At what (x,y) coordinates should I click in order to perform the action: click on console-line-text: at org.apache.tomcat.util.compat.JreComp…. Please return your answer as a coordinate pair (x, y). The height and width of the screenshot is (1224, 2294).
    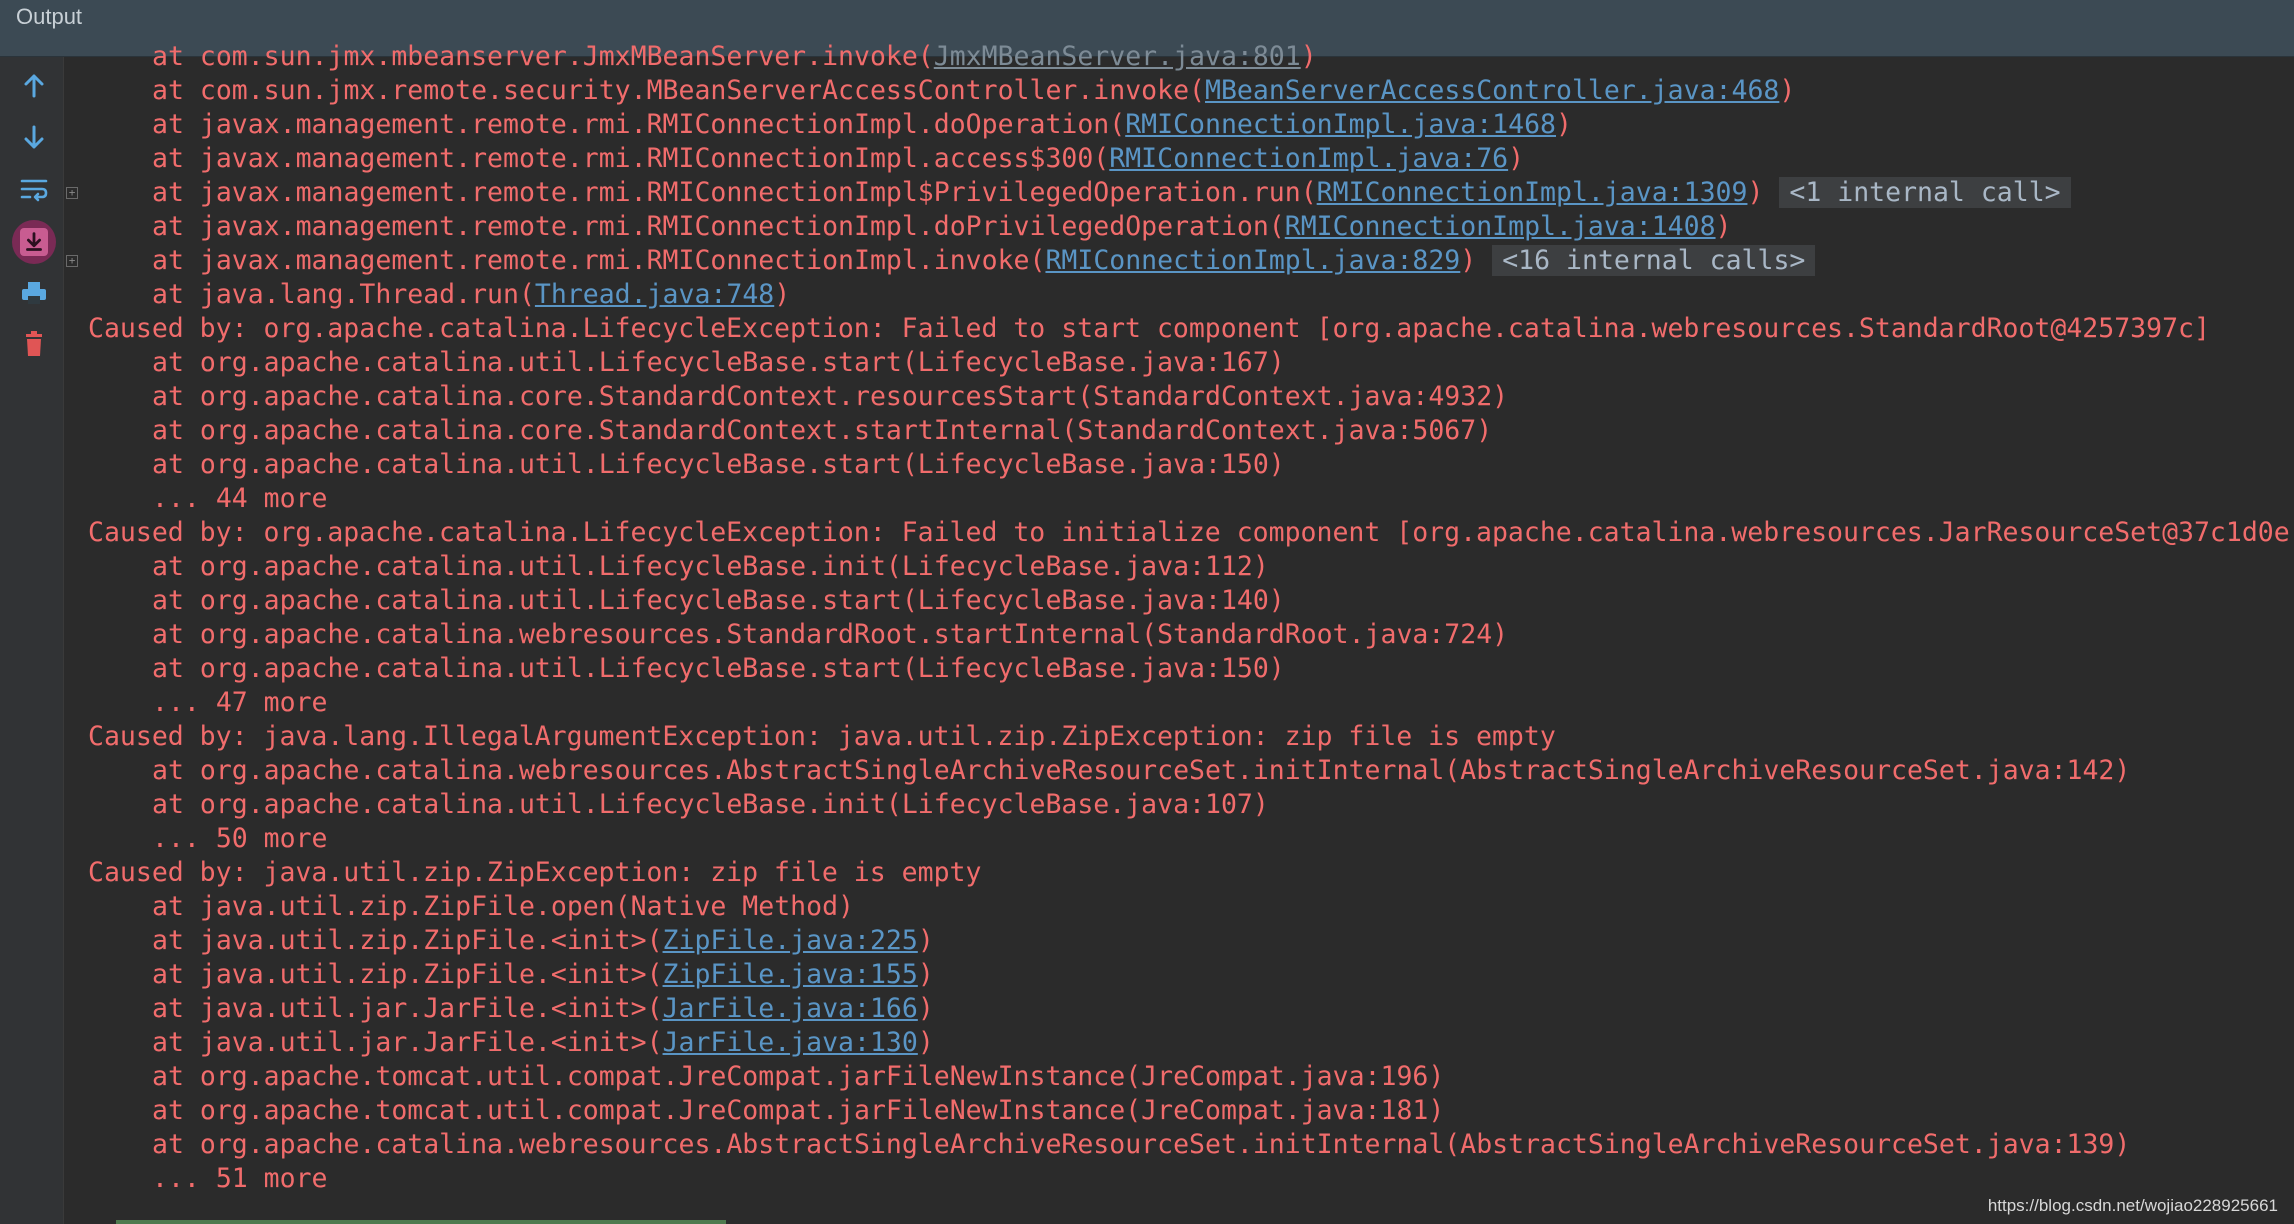
    Looking at the image, I should click on (798, 1110).